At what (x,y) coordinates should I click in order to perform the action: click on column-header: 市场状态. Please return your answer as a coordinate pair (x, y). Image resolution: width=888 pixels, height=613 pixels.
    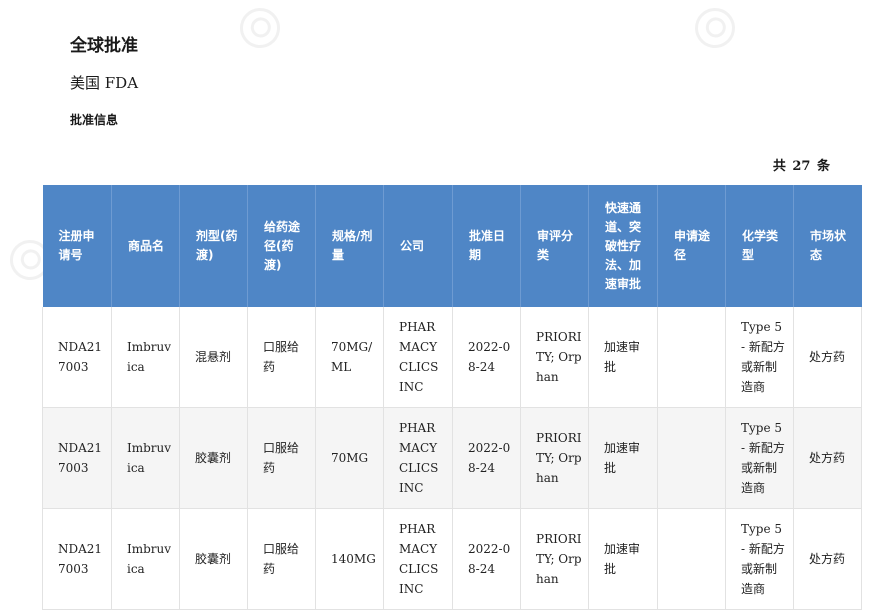
    Looking at the image, I should click on (827, 246).